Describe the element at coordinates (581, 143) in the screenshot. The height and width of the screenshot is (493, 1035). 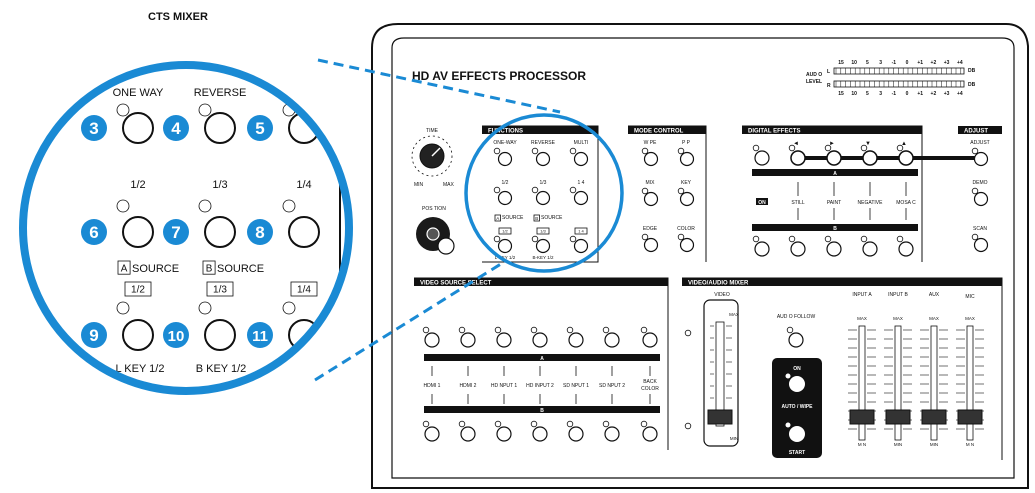
I see `fn-small-row1-label: MULTI` at that location.